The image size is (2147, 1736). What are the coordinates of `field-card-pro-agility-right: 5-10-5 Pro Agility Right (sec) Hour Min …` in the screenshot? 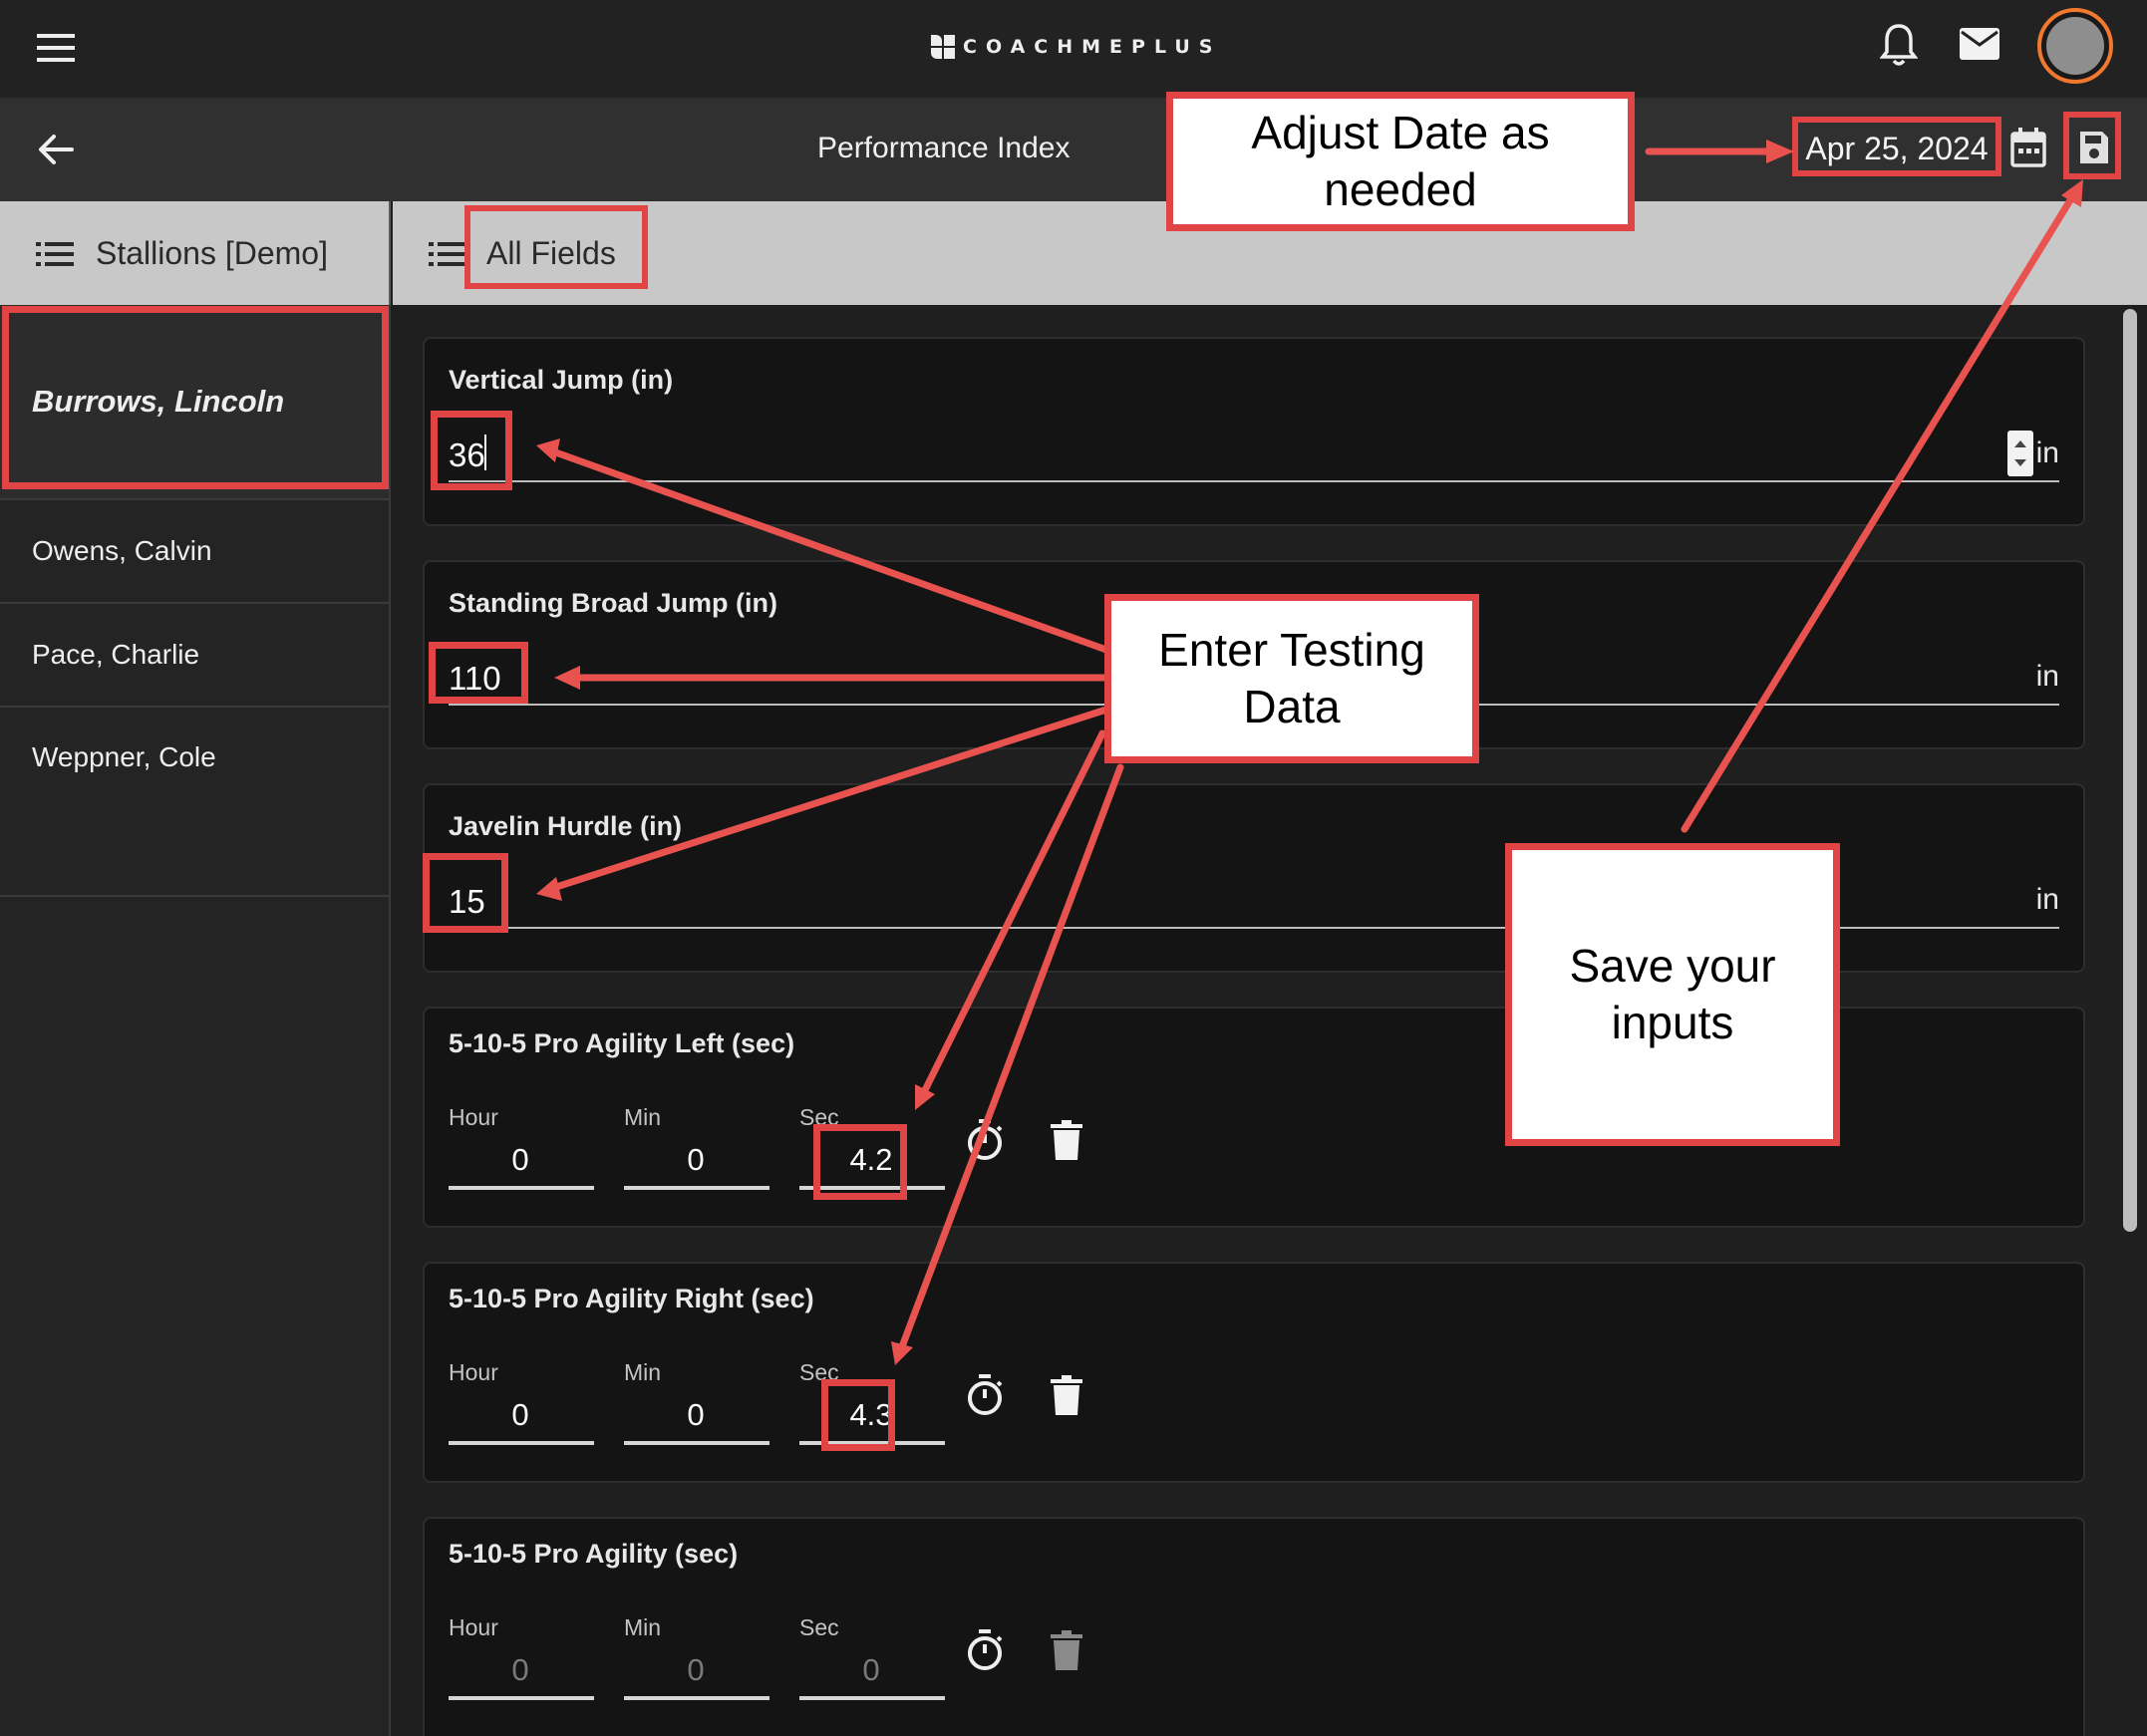 It's located at (1254, 1372).